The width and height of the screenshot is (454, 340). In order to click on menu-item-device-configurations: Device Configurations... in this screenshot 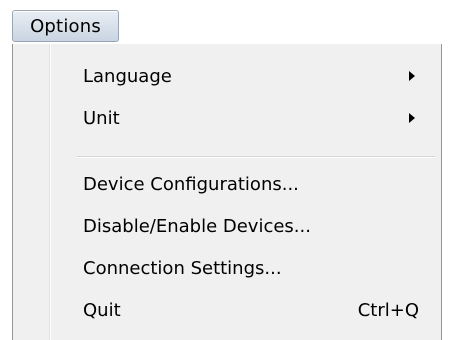, I will do `click(227, 184)`.